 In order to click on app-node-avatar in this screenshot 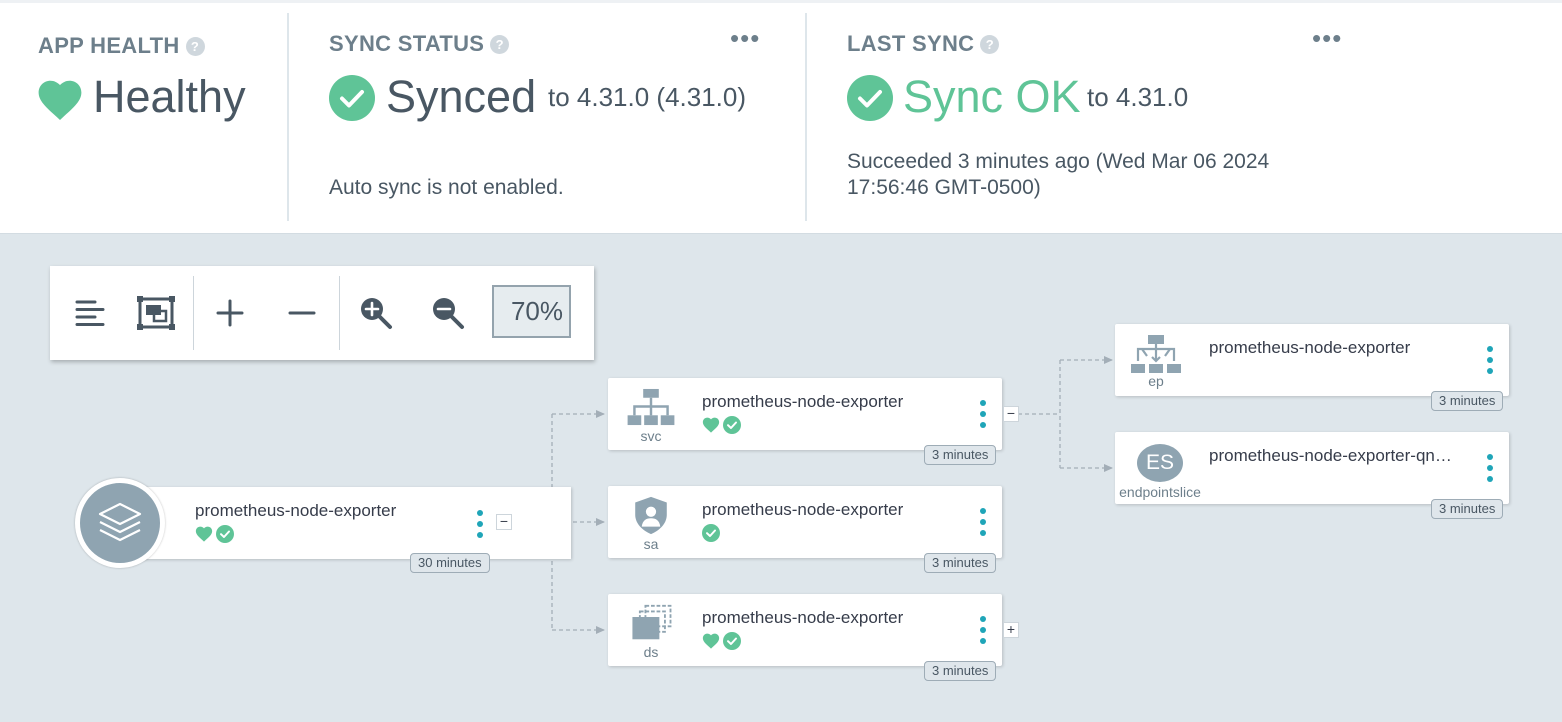, I will do `click(120, 523)`.